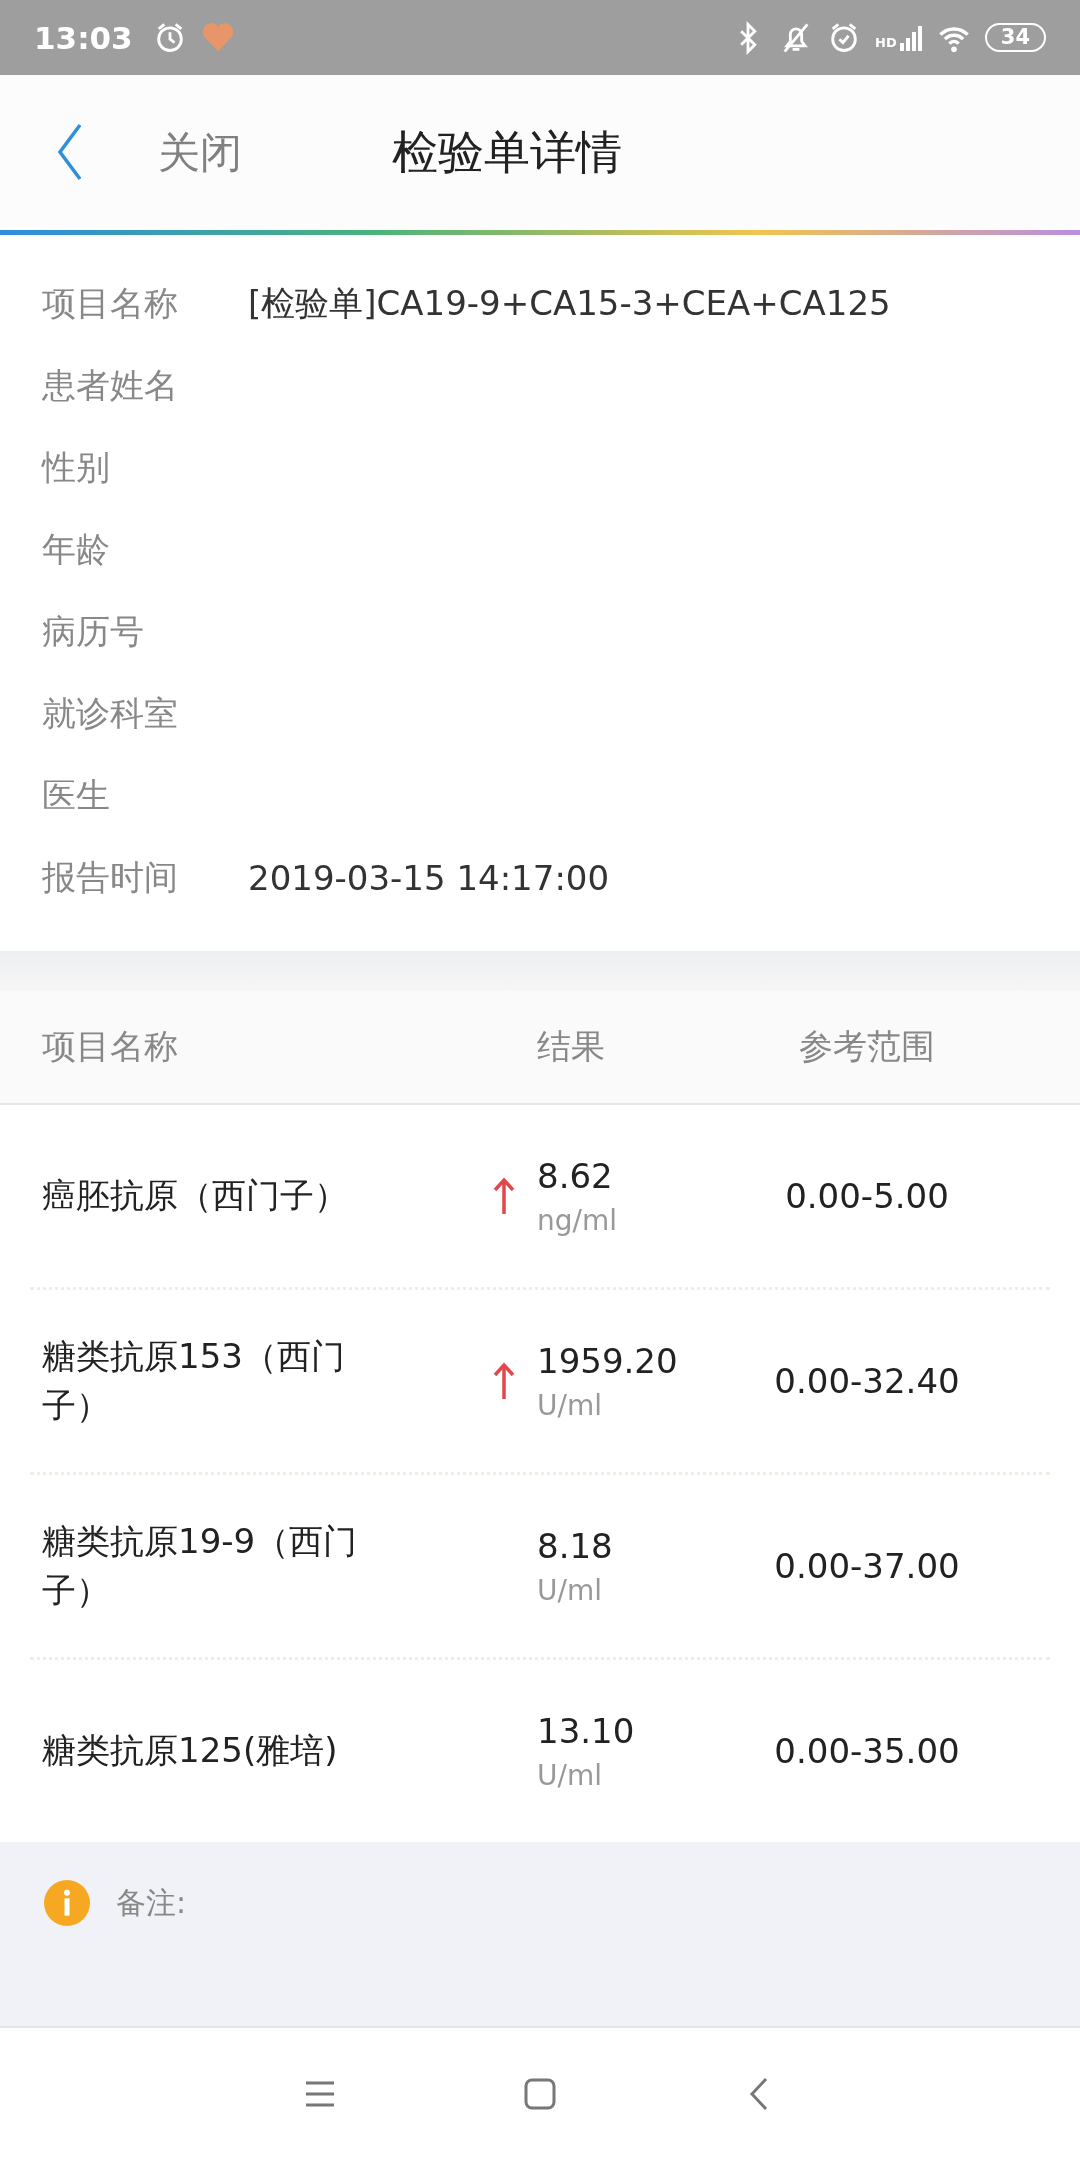 Image resolution: width=1080 pixels, height=2160 pixels. What do you see at coordinates (577, 1220) in the screenshot?
I see `result-unit: ng/ml` at bounding box center [577, 1220].